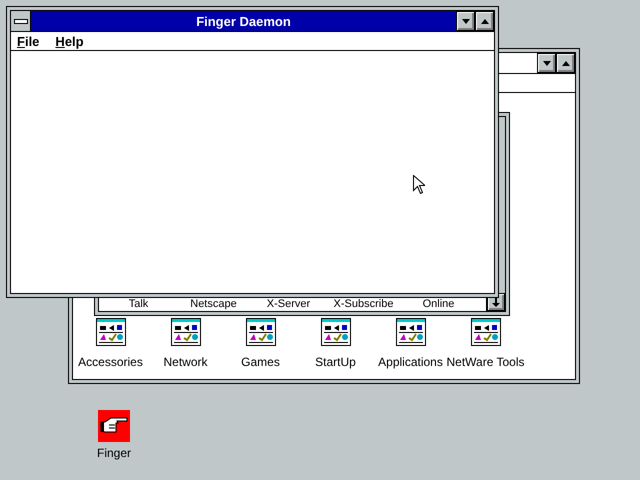 Image resolution: width=640 pixels, height=480 pixels. Describe the element at coordinates (410, 362) in the screenshot. I see `program-group-label: Applications` at that location.